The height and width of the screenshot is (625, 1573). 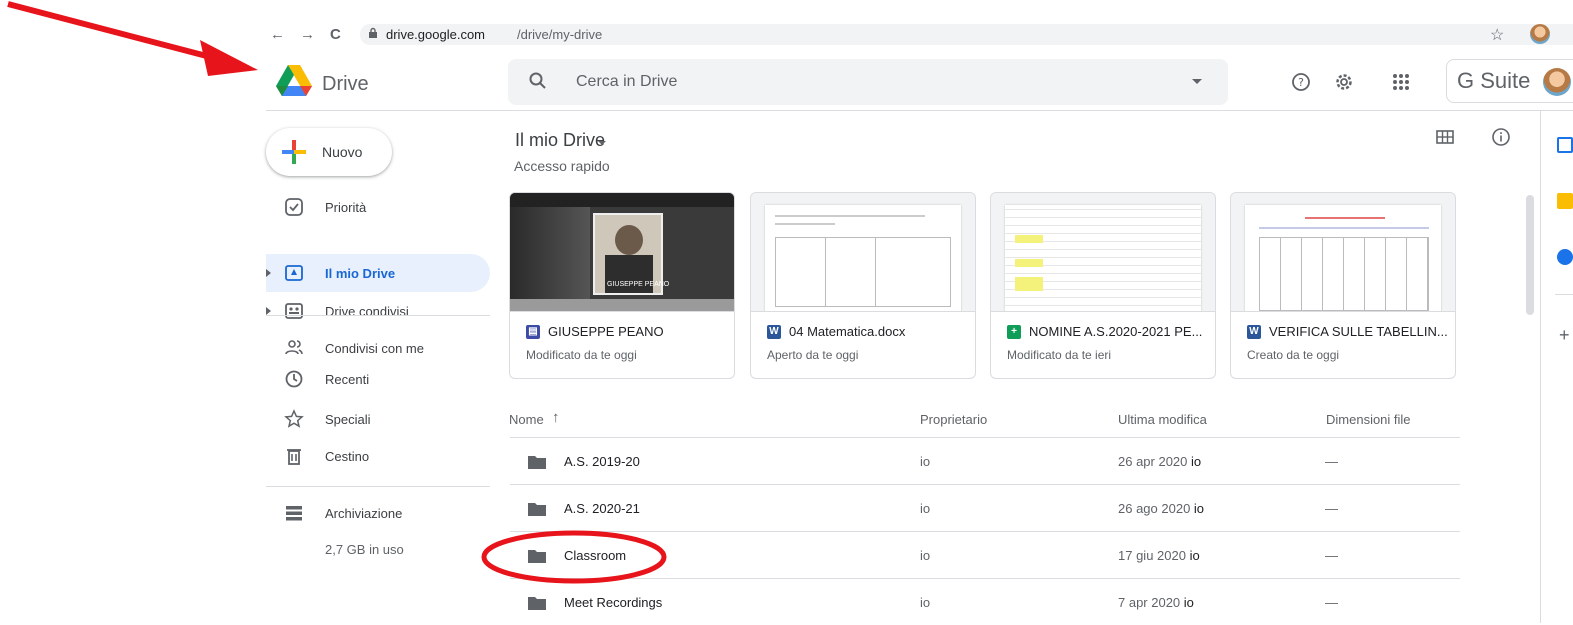 What do you see at coordinates (774, 332) in the screenshot?
I see `word-file-icon: W` at bounding box center [774, 332].